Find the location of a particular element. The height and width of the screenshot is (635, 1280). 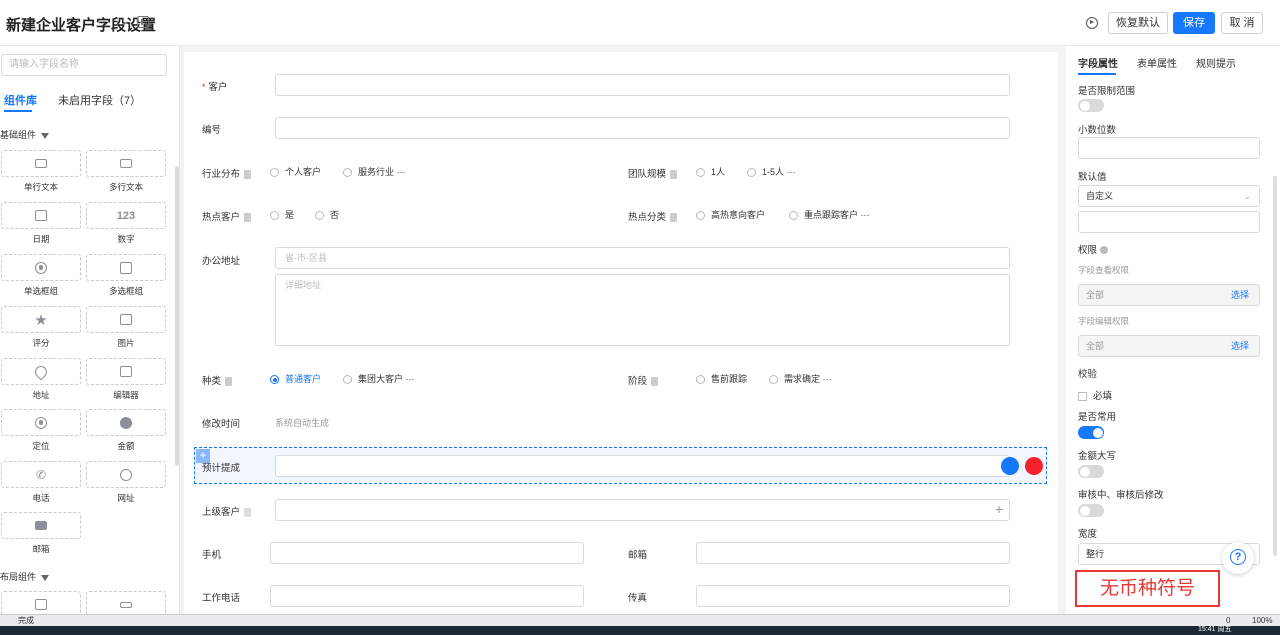

restore-default-button: 恢复默认 is located at coordinates (1138, 23).